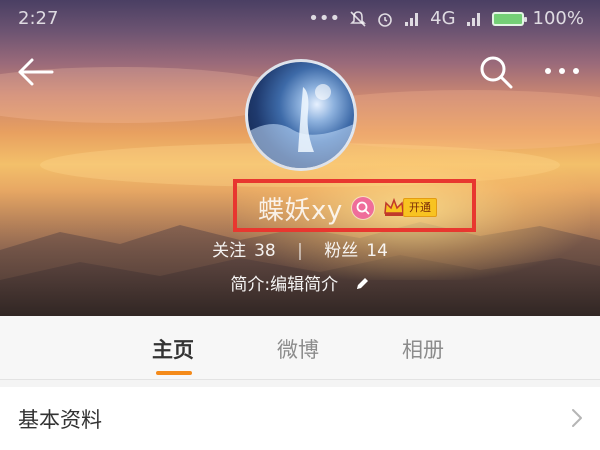 Image resolution: width=600 pixels, height=450 pixels. What do you see at coordinates (301, 126) in the screenshot?
I see `avatar-image` at bounding box center [301, 126].